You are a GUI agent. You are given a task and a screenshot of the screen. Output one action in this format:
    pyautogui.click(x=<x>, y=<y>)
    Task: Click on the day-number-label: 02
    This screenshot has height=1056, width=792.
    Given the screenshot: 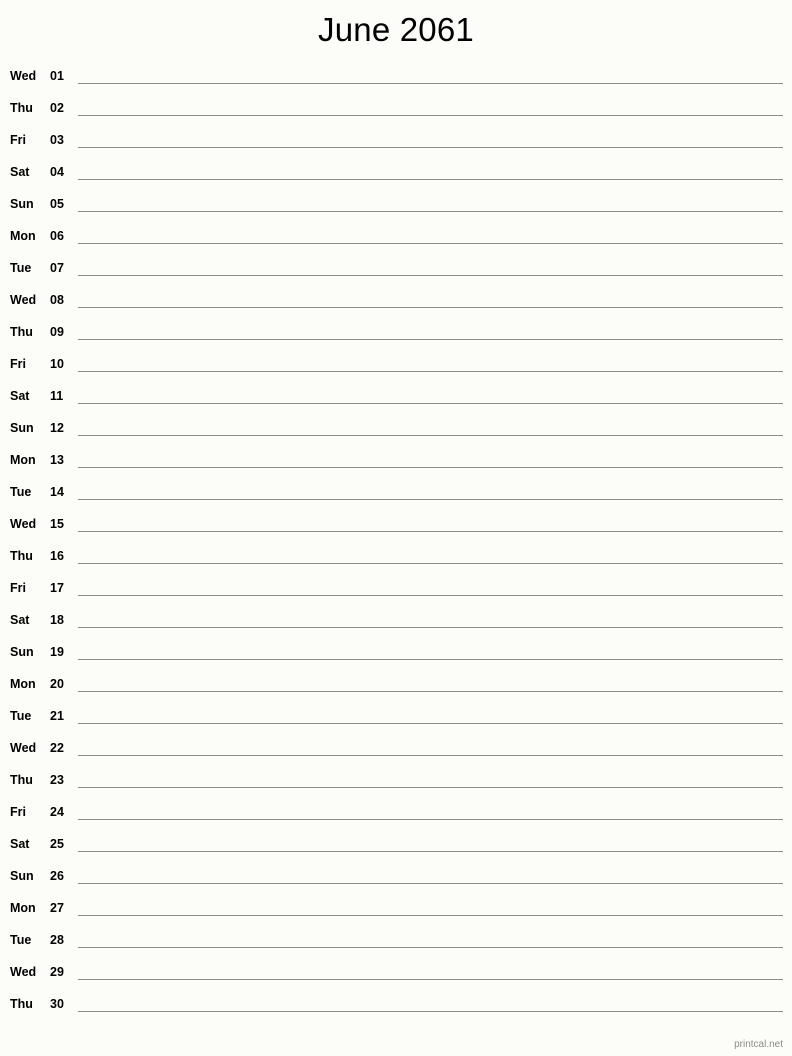 What is the action you would take?
    pyautogui.click(x=57, y=108)
    